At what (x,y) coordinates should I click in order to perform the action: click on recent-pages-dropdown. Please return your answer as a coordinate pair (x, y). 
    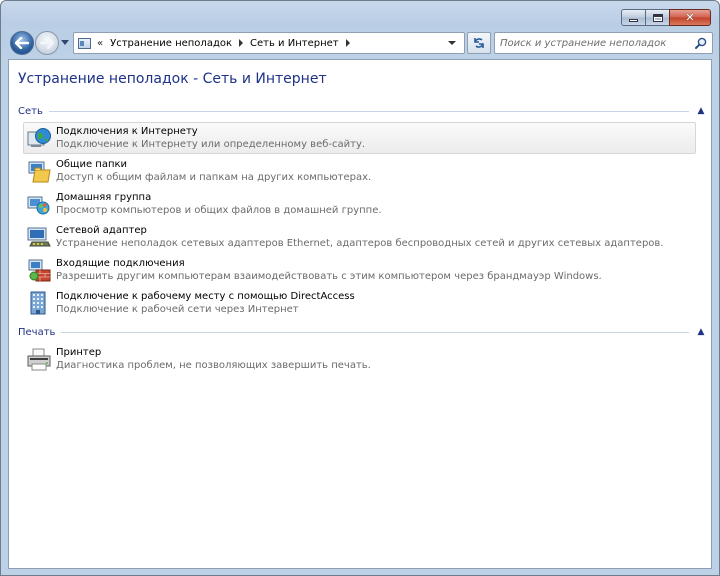
    Looking at the image, I should click on (65, 42).